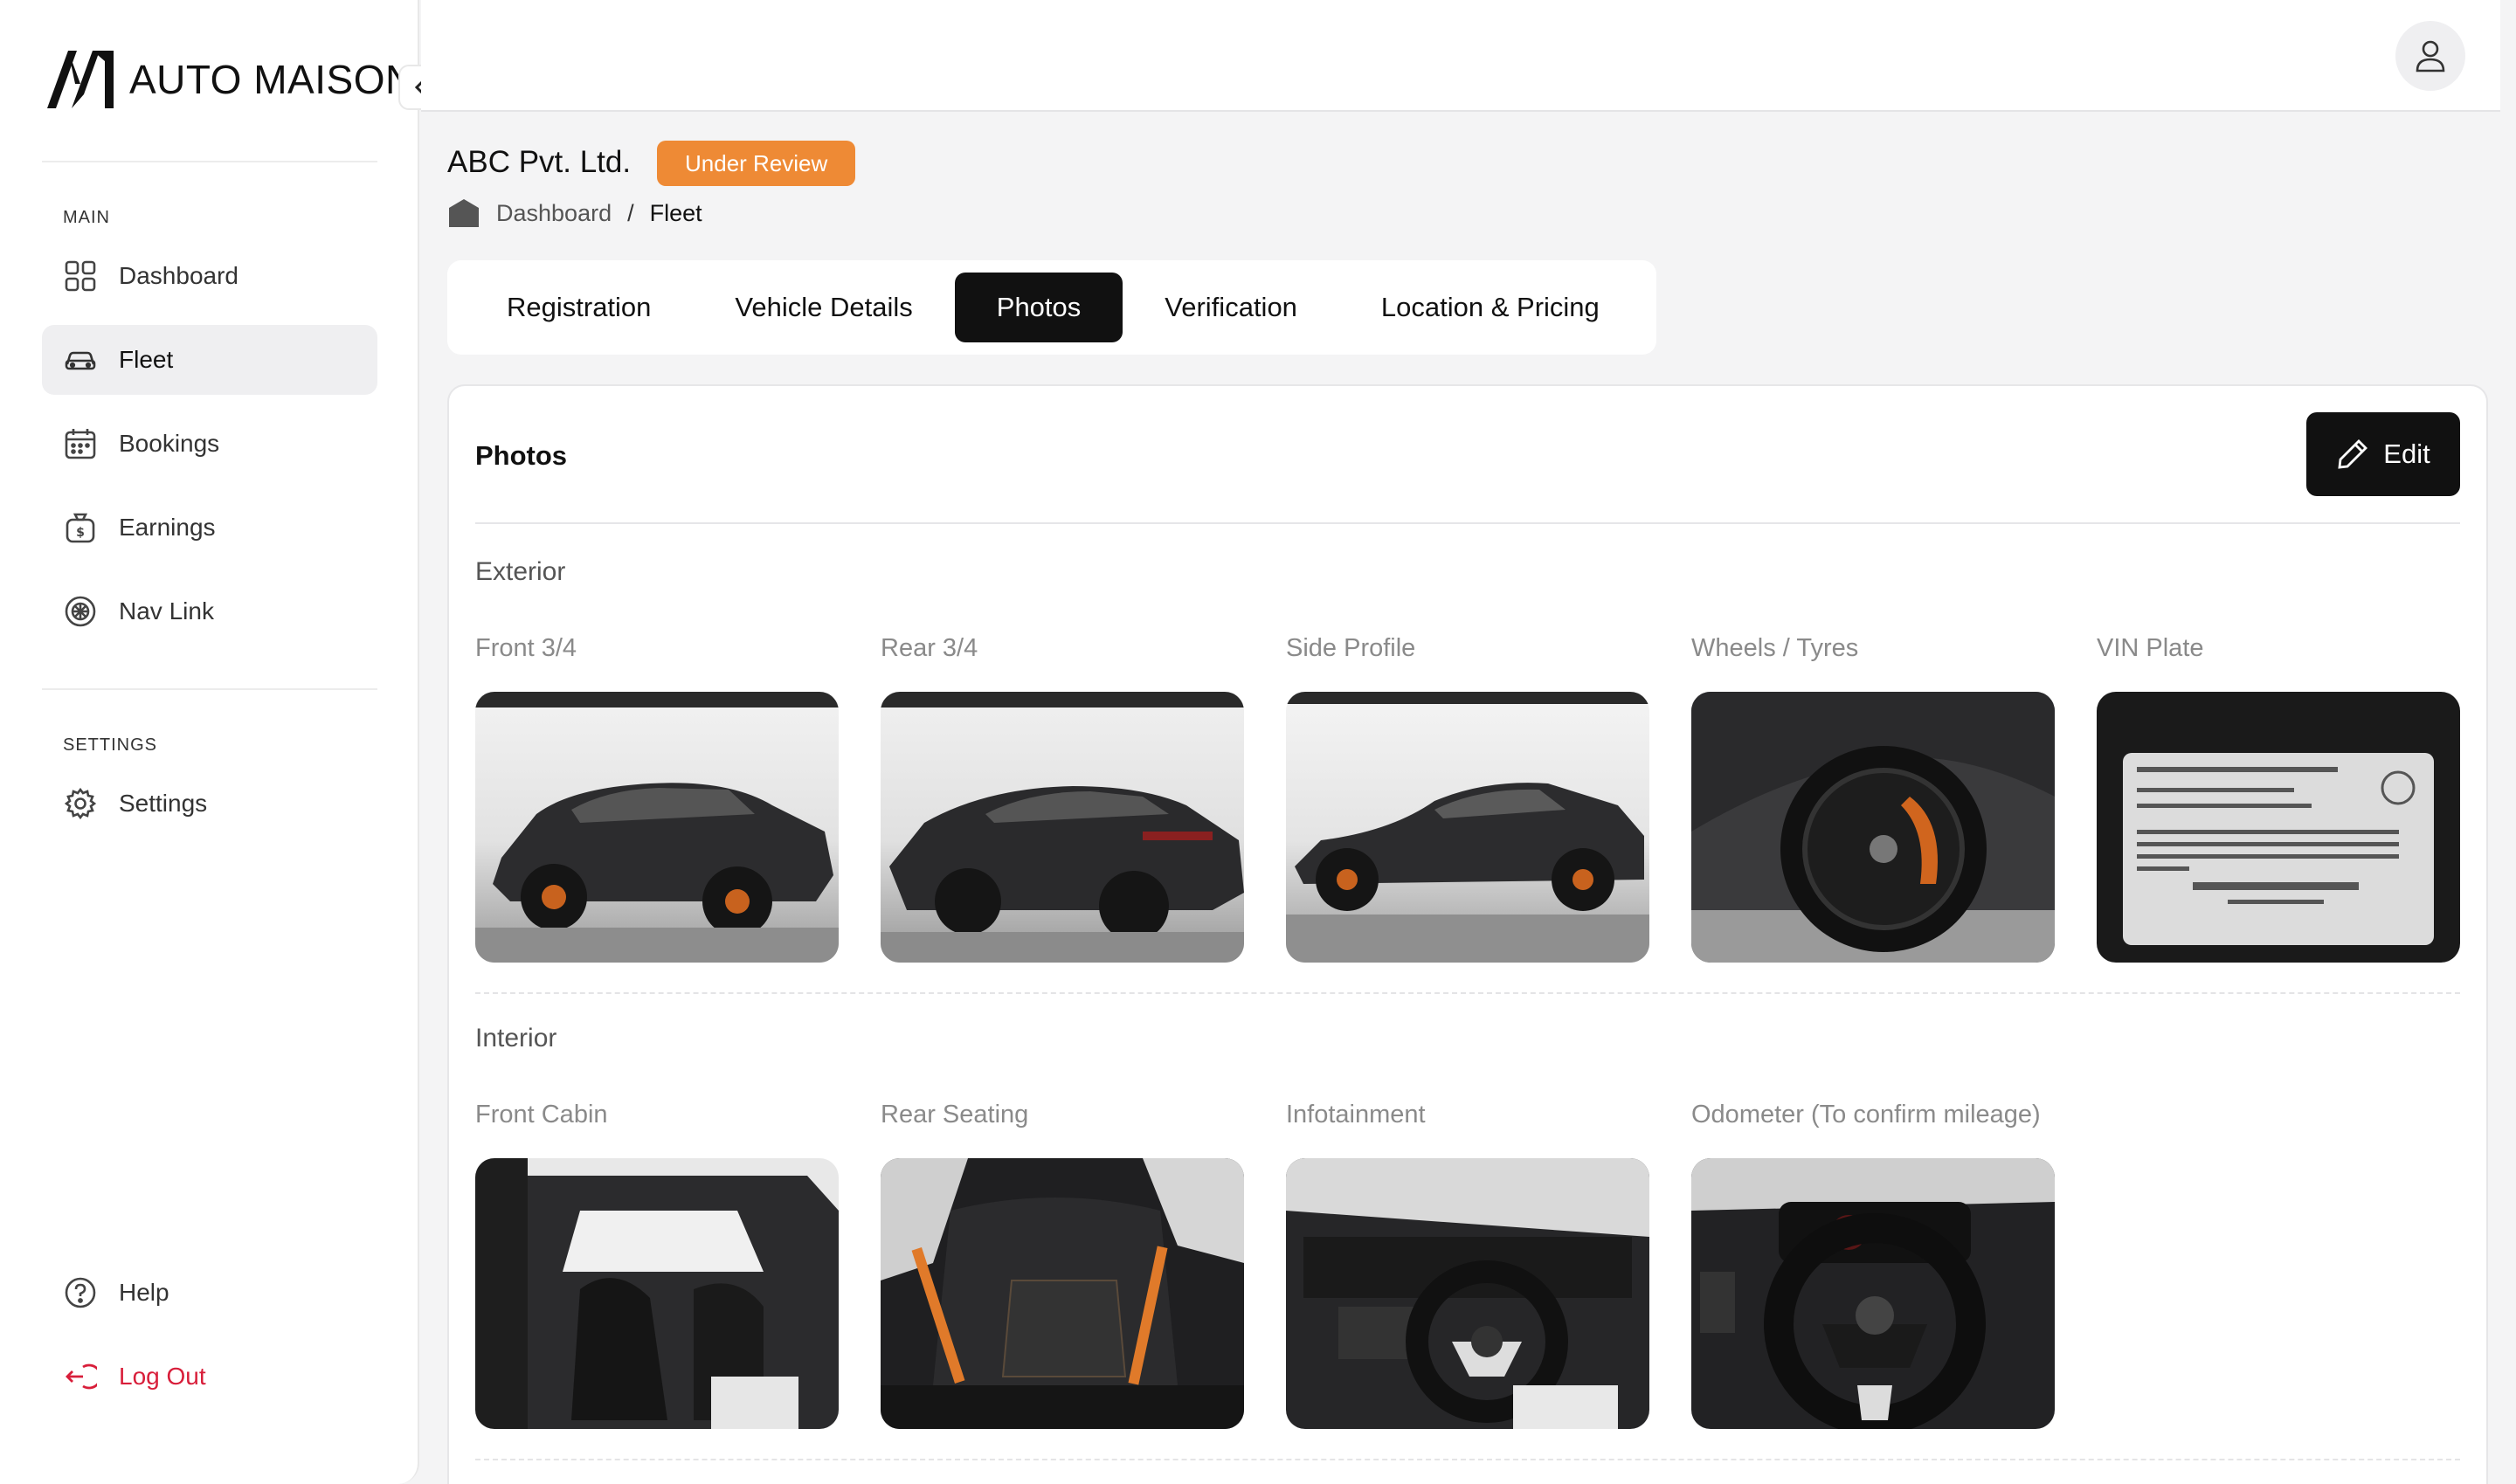 This screenshot has width=2516, height=1484. Describe the element at coordinates (163, 803) in the screenshot. I see `sidebar-item-label: Settings` at that location.